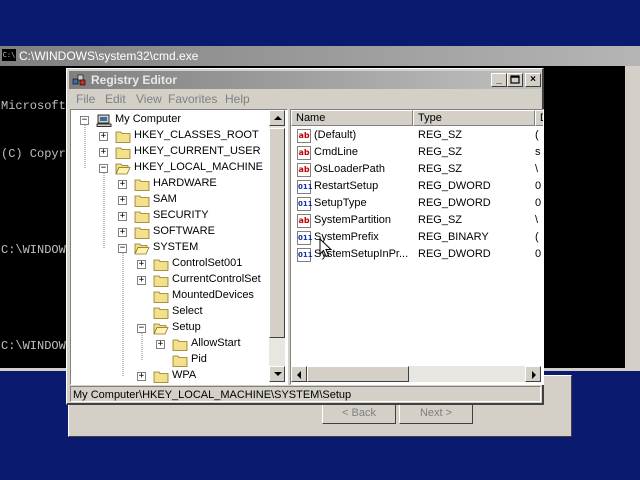  Describe the element at coordinates (169, 344) in the screenshot. I see `tree-node-allowstart: + AllowStart` at that location.